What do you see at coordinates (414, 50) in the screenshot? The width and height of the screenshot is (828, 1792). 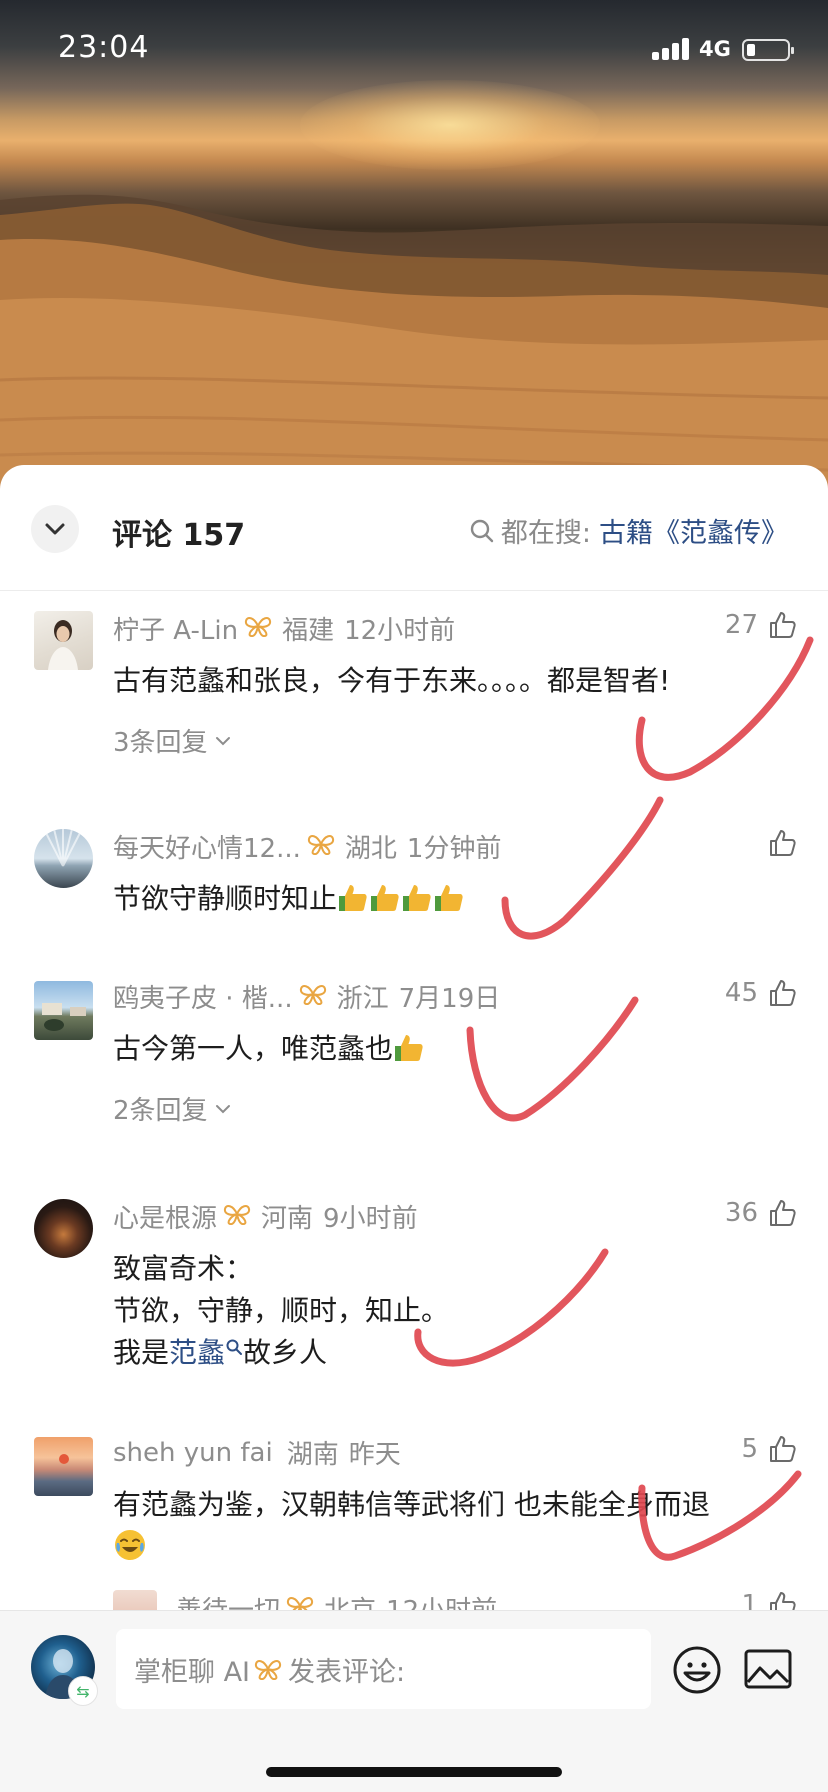 I see `status-bar: 23:04 4G` at bounding box center [414, 50].